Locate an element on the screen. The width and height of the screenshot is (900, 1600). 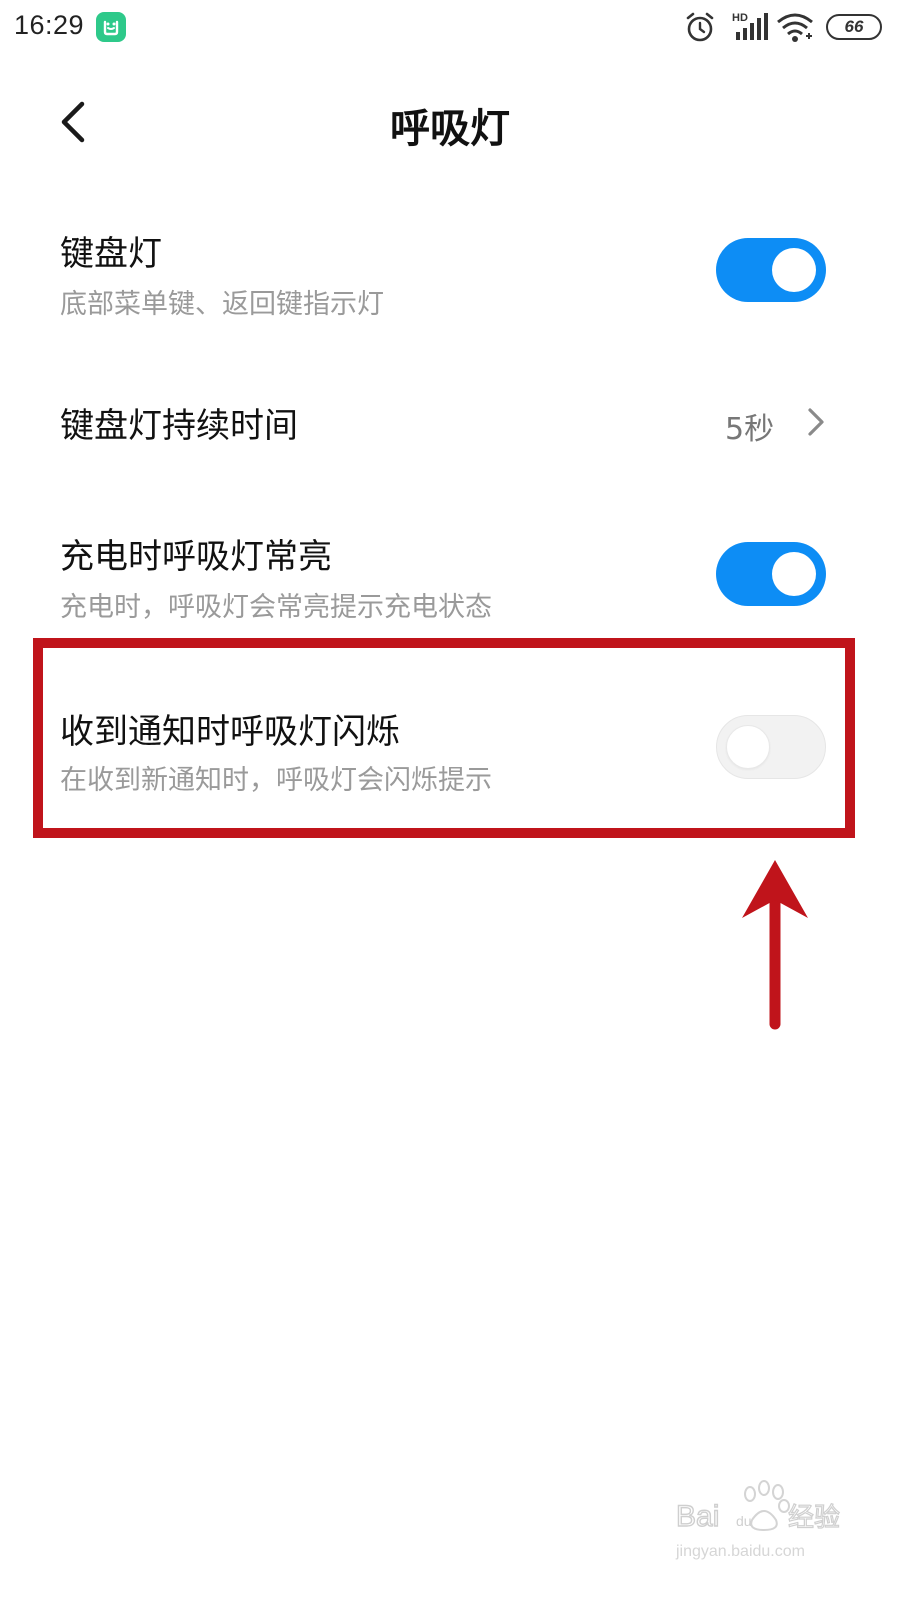
watermark-url: jingyan.baidu.com is located at coordinates (740, 1551).